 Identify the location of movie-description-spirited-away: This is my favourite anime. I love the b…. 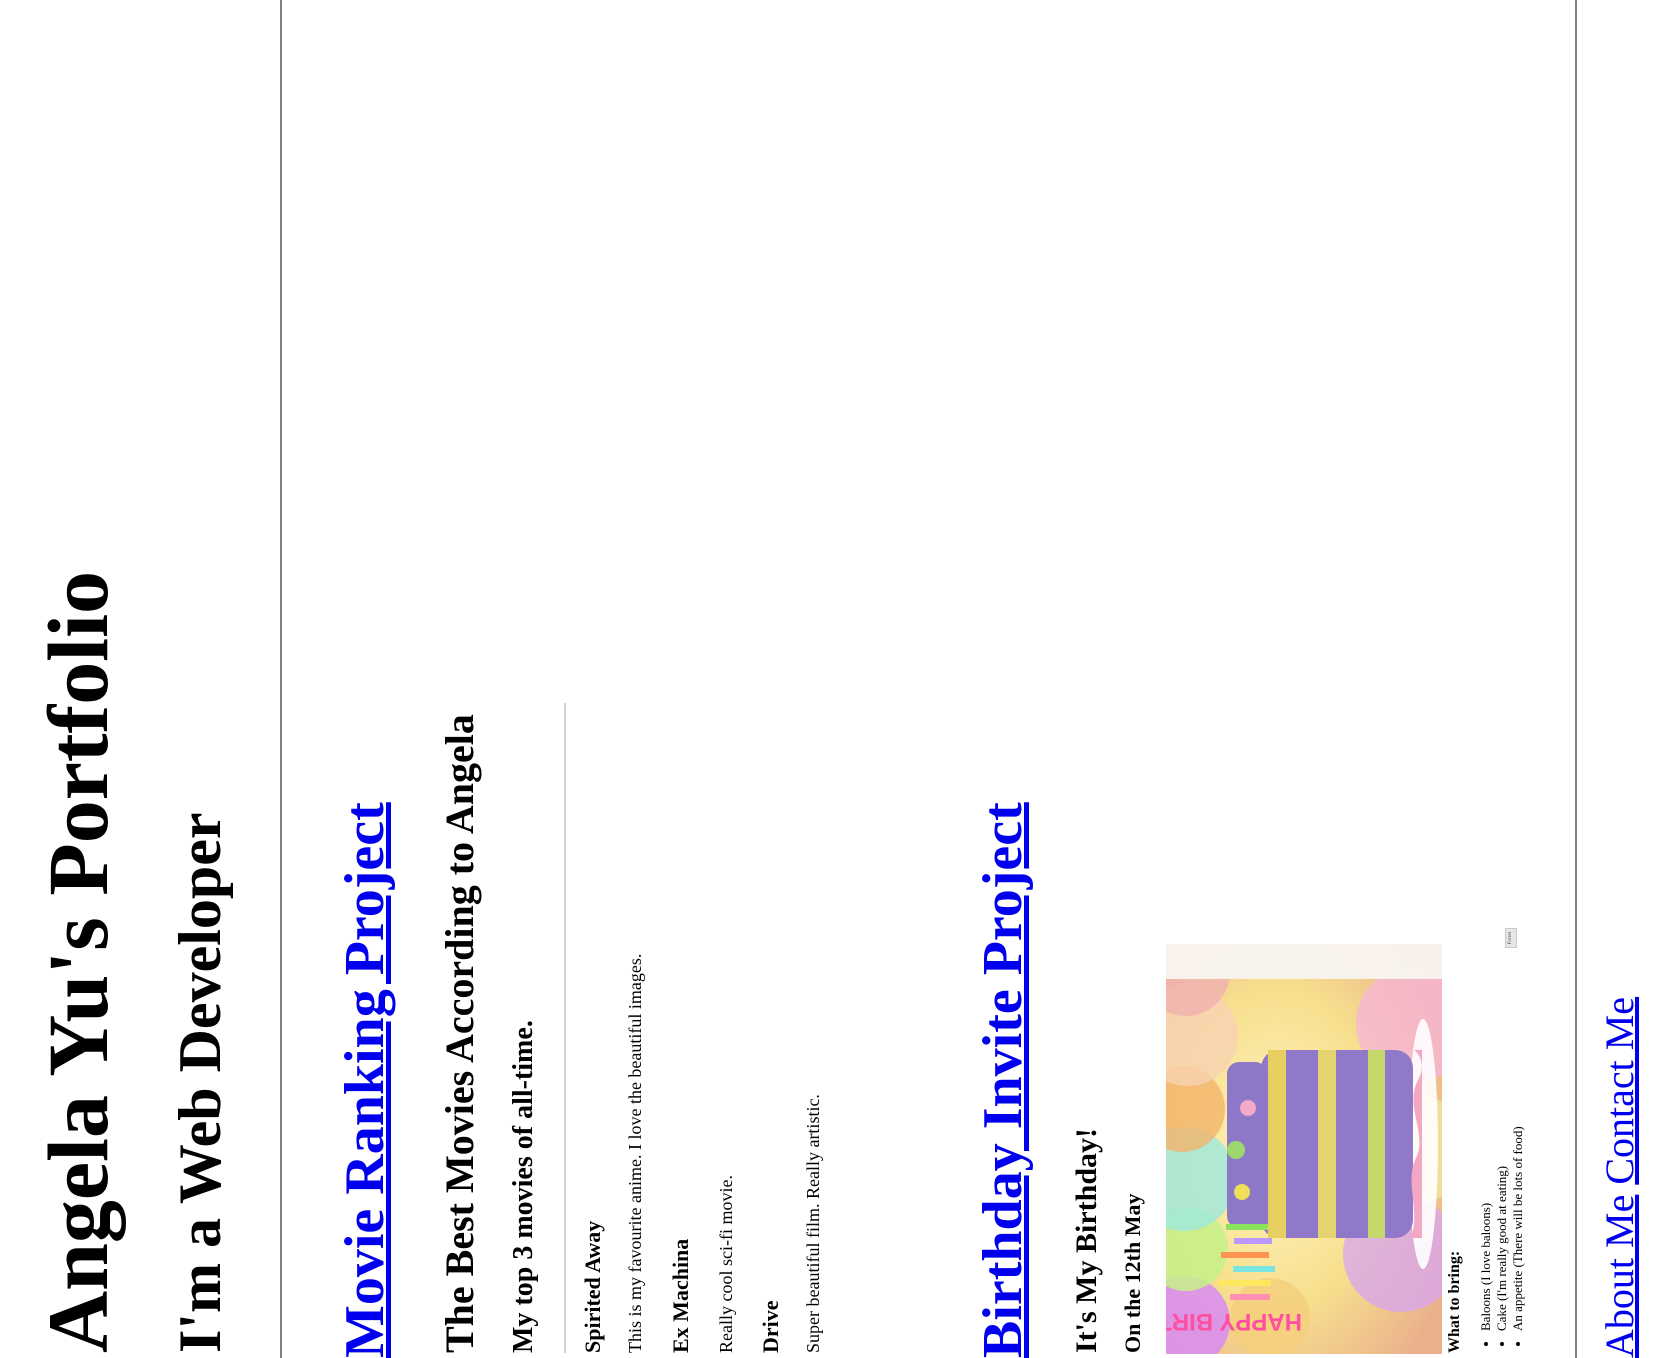
(635, 1153).